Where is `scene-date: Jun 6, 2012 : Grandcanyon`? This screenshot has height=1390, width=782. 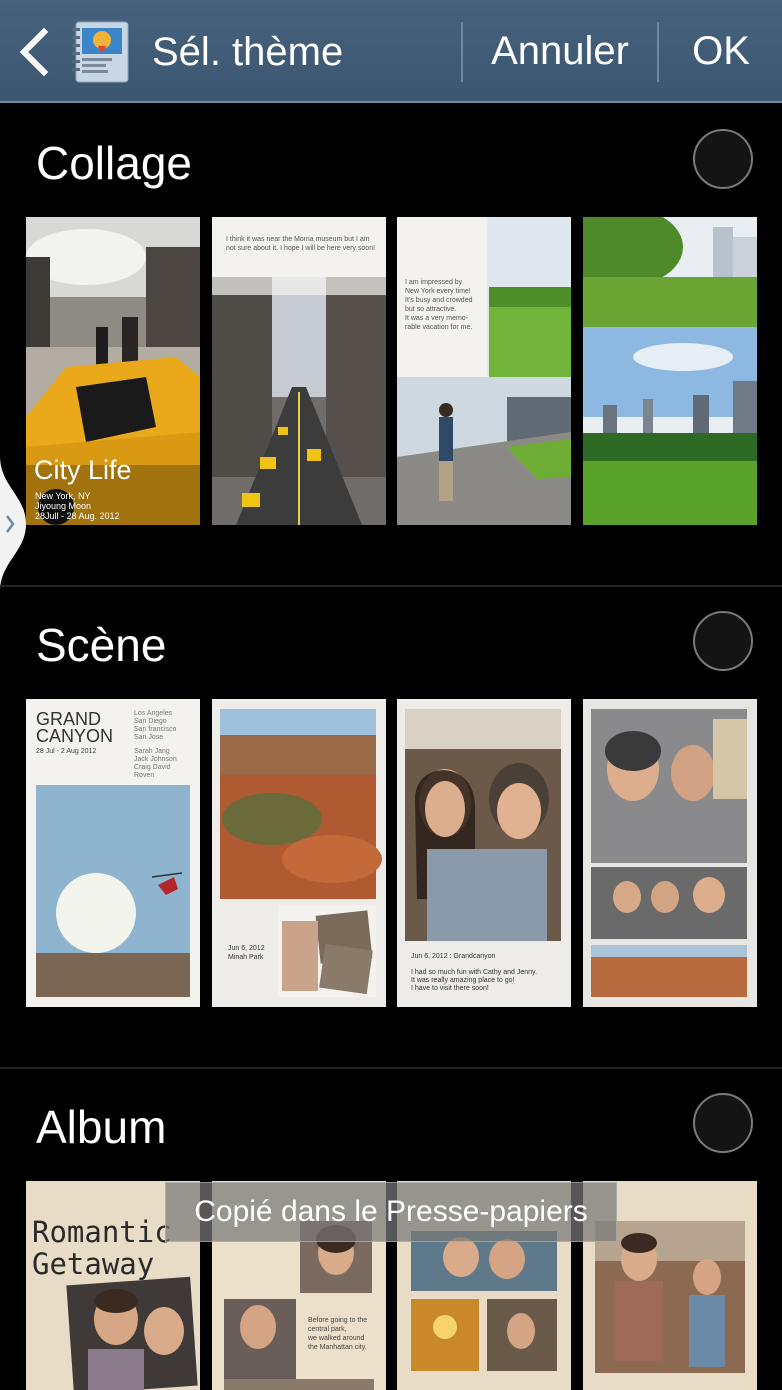
scene-date: Jun 6, 2012 : Grandcanyon is located at coordinates (453, 956).